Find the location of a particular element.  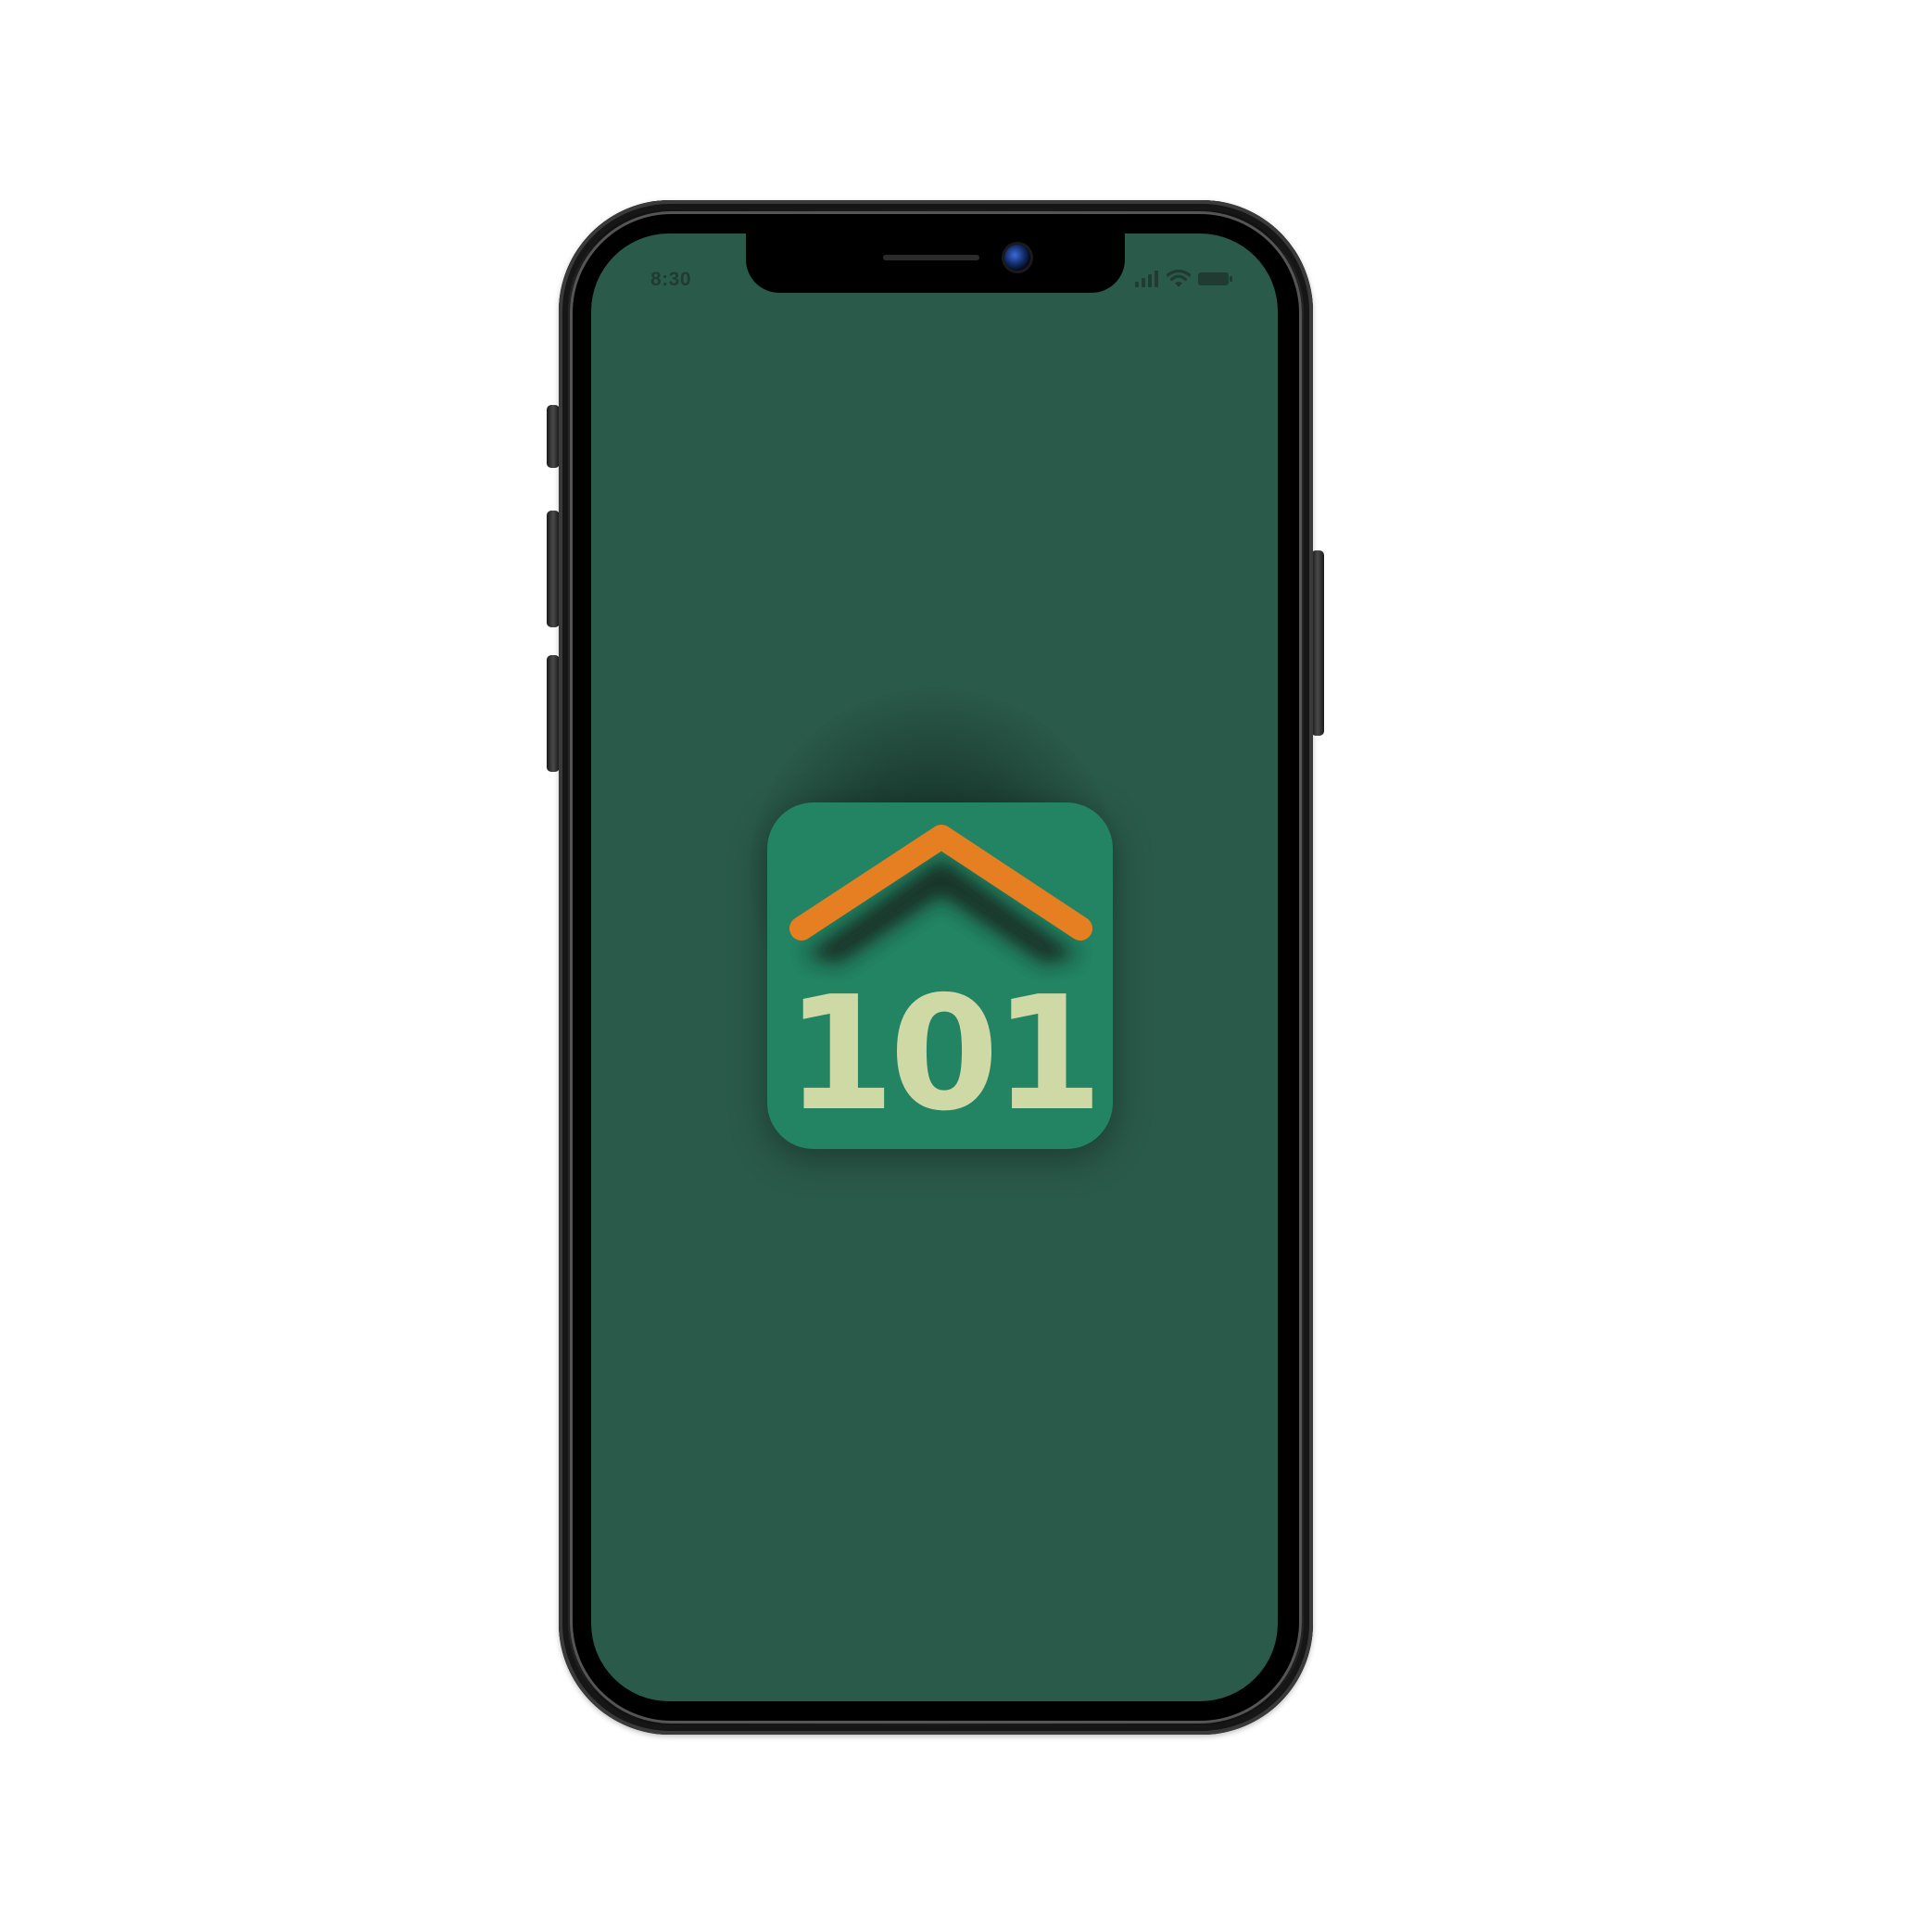

volume-down-button is located at coordinates (553, 713).